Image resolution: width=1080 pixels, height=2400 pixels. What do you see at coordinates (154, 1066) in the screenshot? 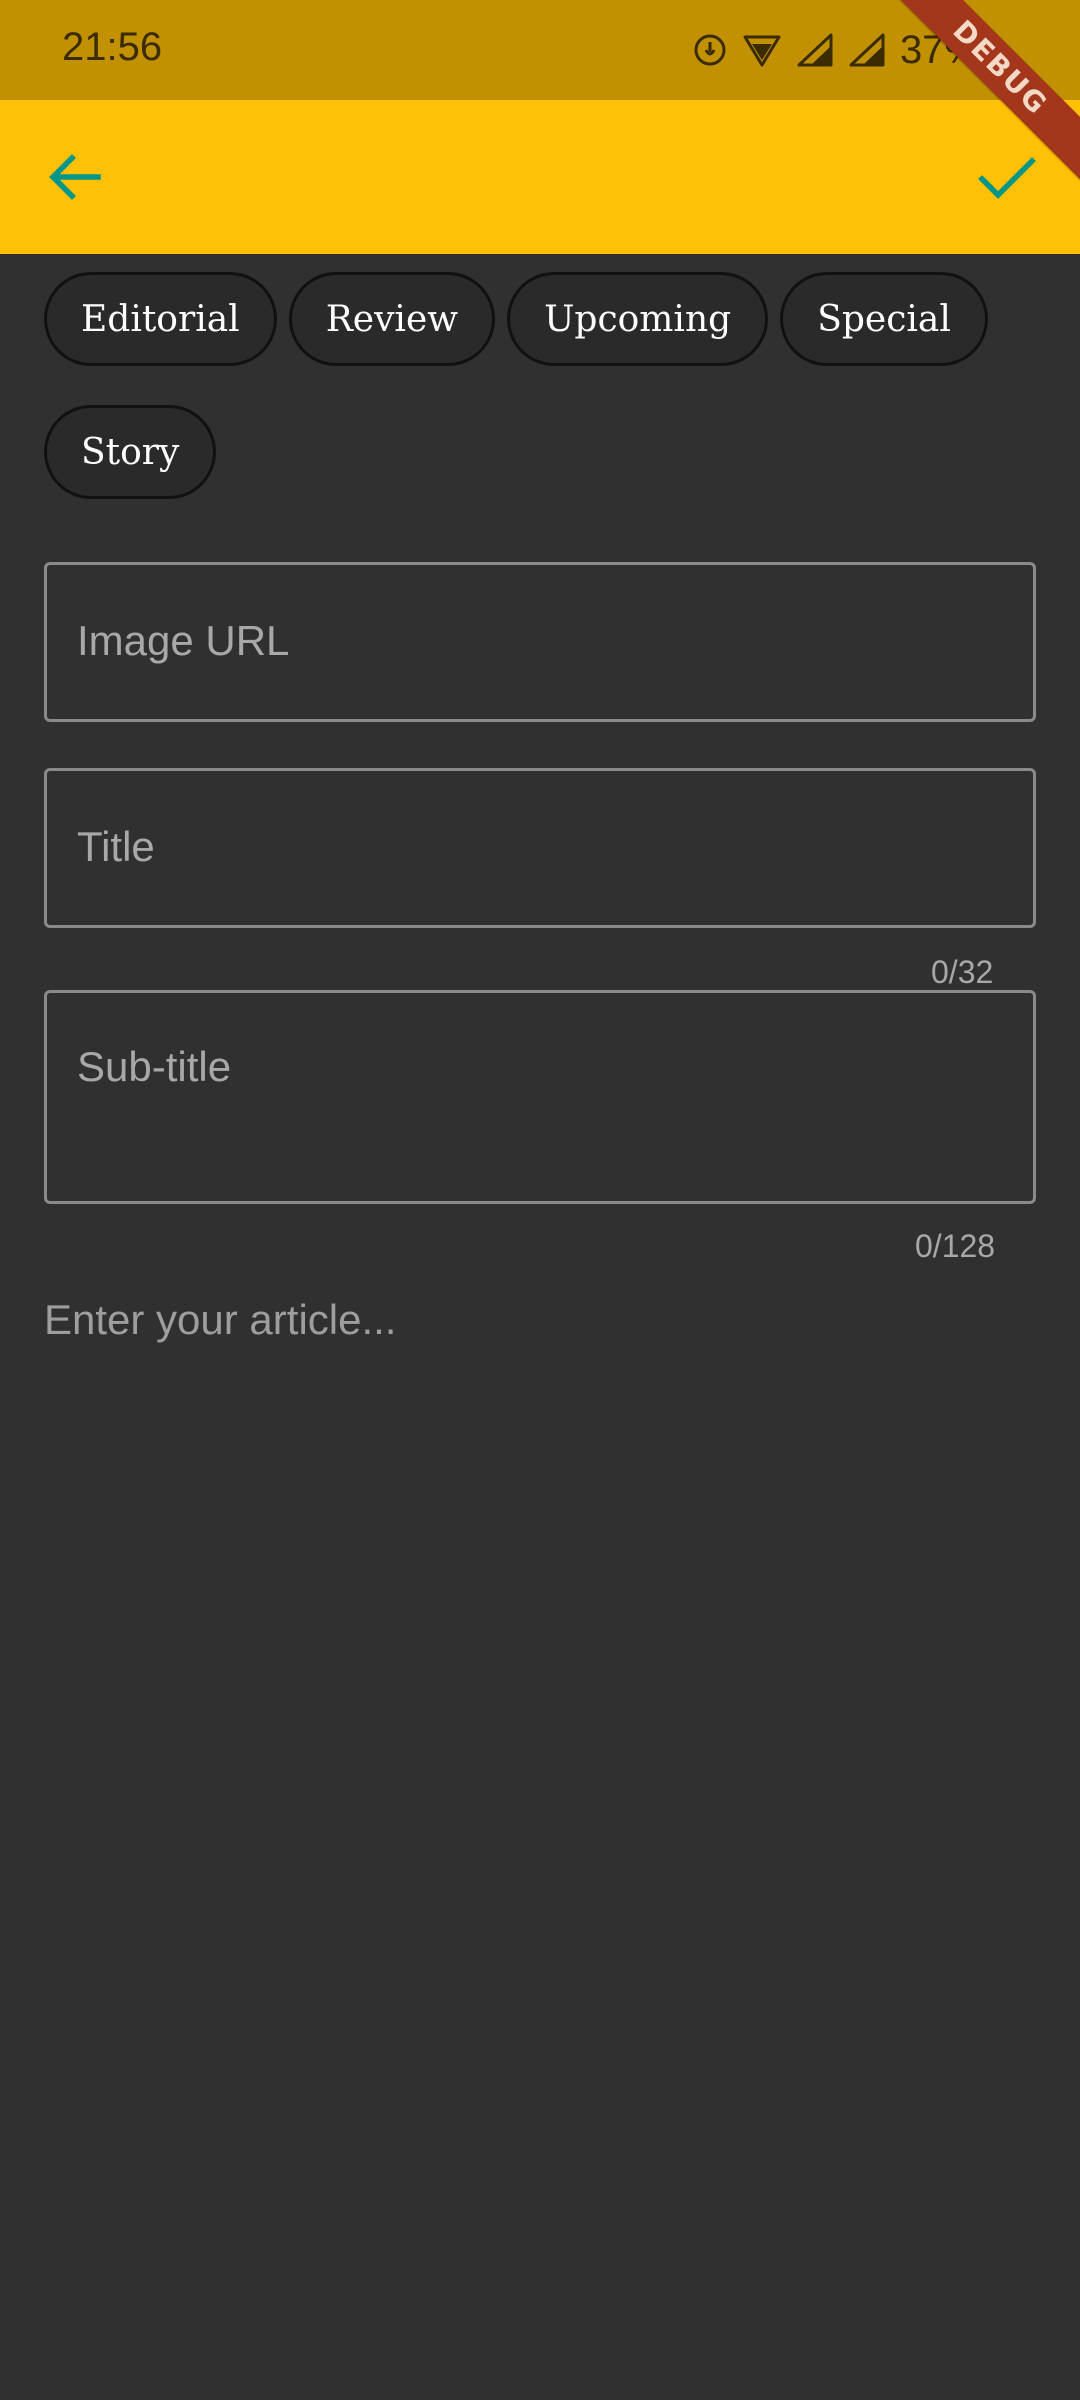
I see `subtitle-placeholder: Sub-title` at bounding box center [154, 1066].